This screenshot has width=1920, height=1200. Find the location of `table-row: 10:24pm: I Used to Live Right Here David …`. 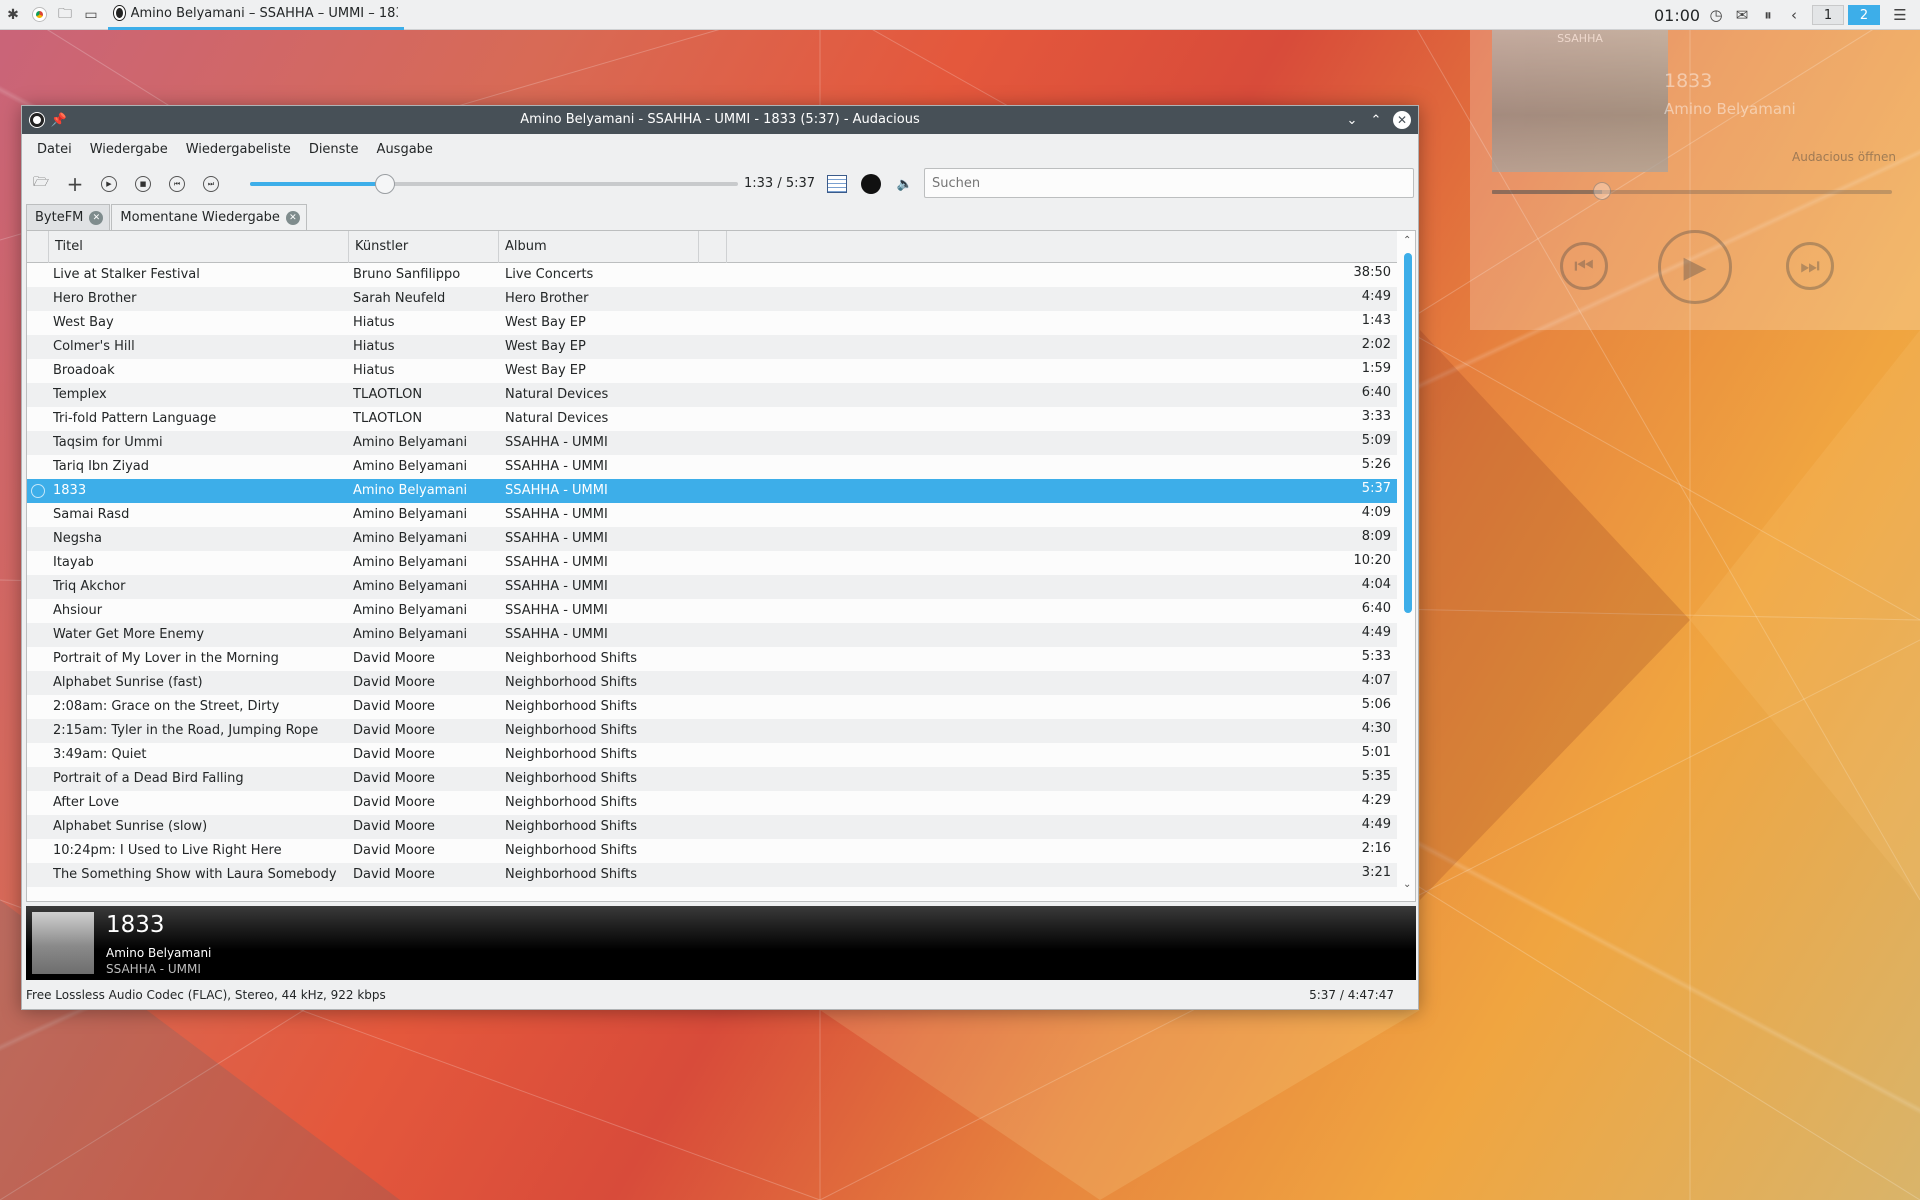

table-row: 10:24pm: I Used to Live Right Here David … is located at coordinates (712, 851).